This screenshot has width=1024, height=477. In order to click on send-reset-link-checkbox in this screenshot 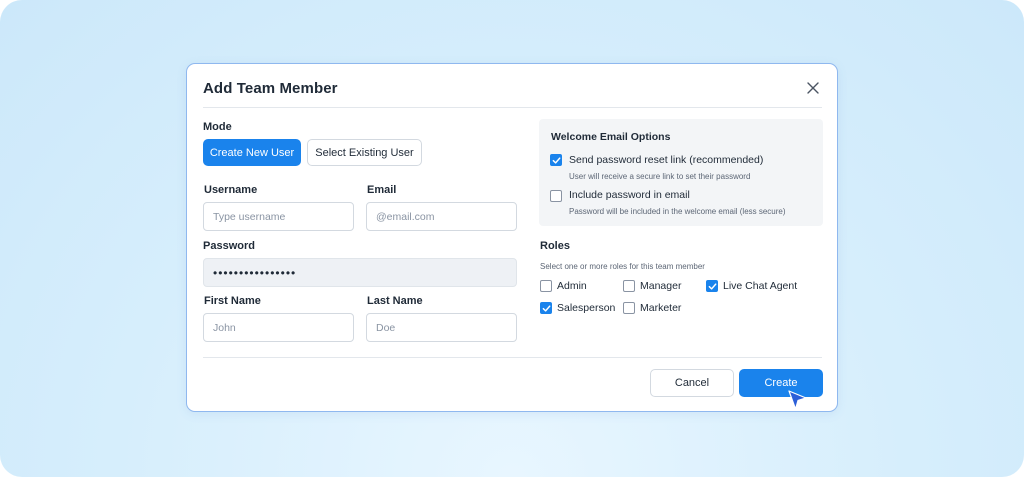, I will do `click(556, 160)`.